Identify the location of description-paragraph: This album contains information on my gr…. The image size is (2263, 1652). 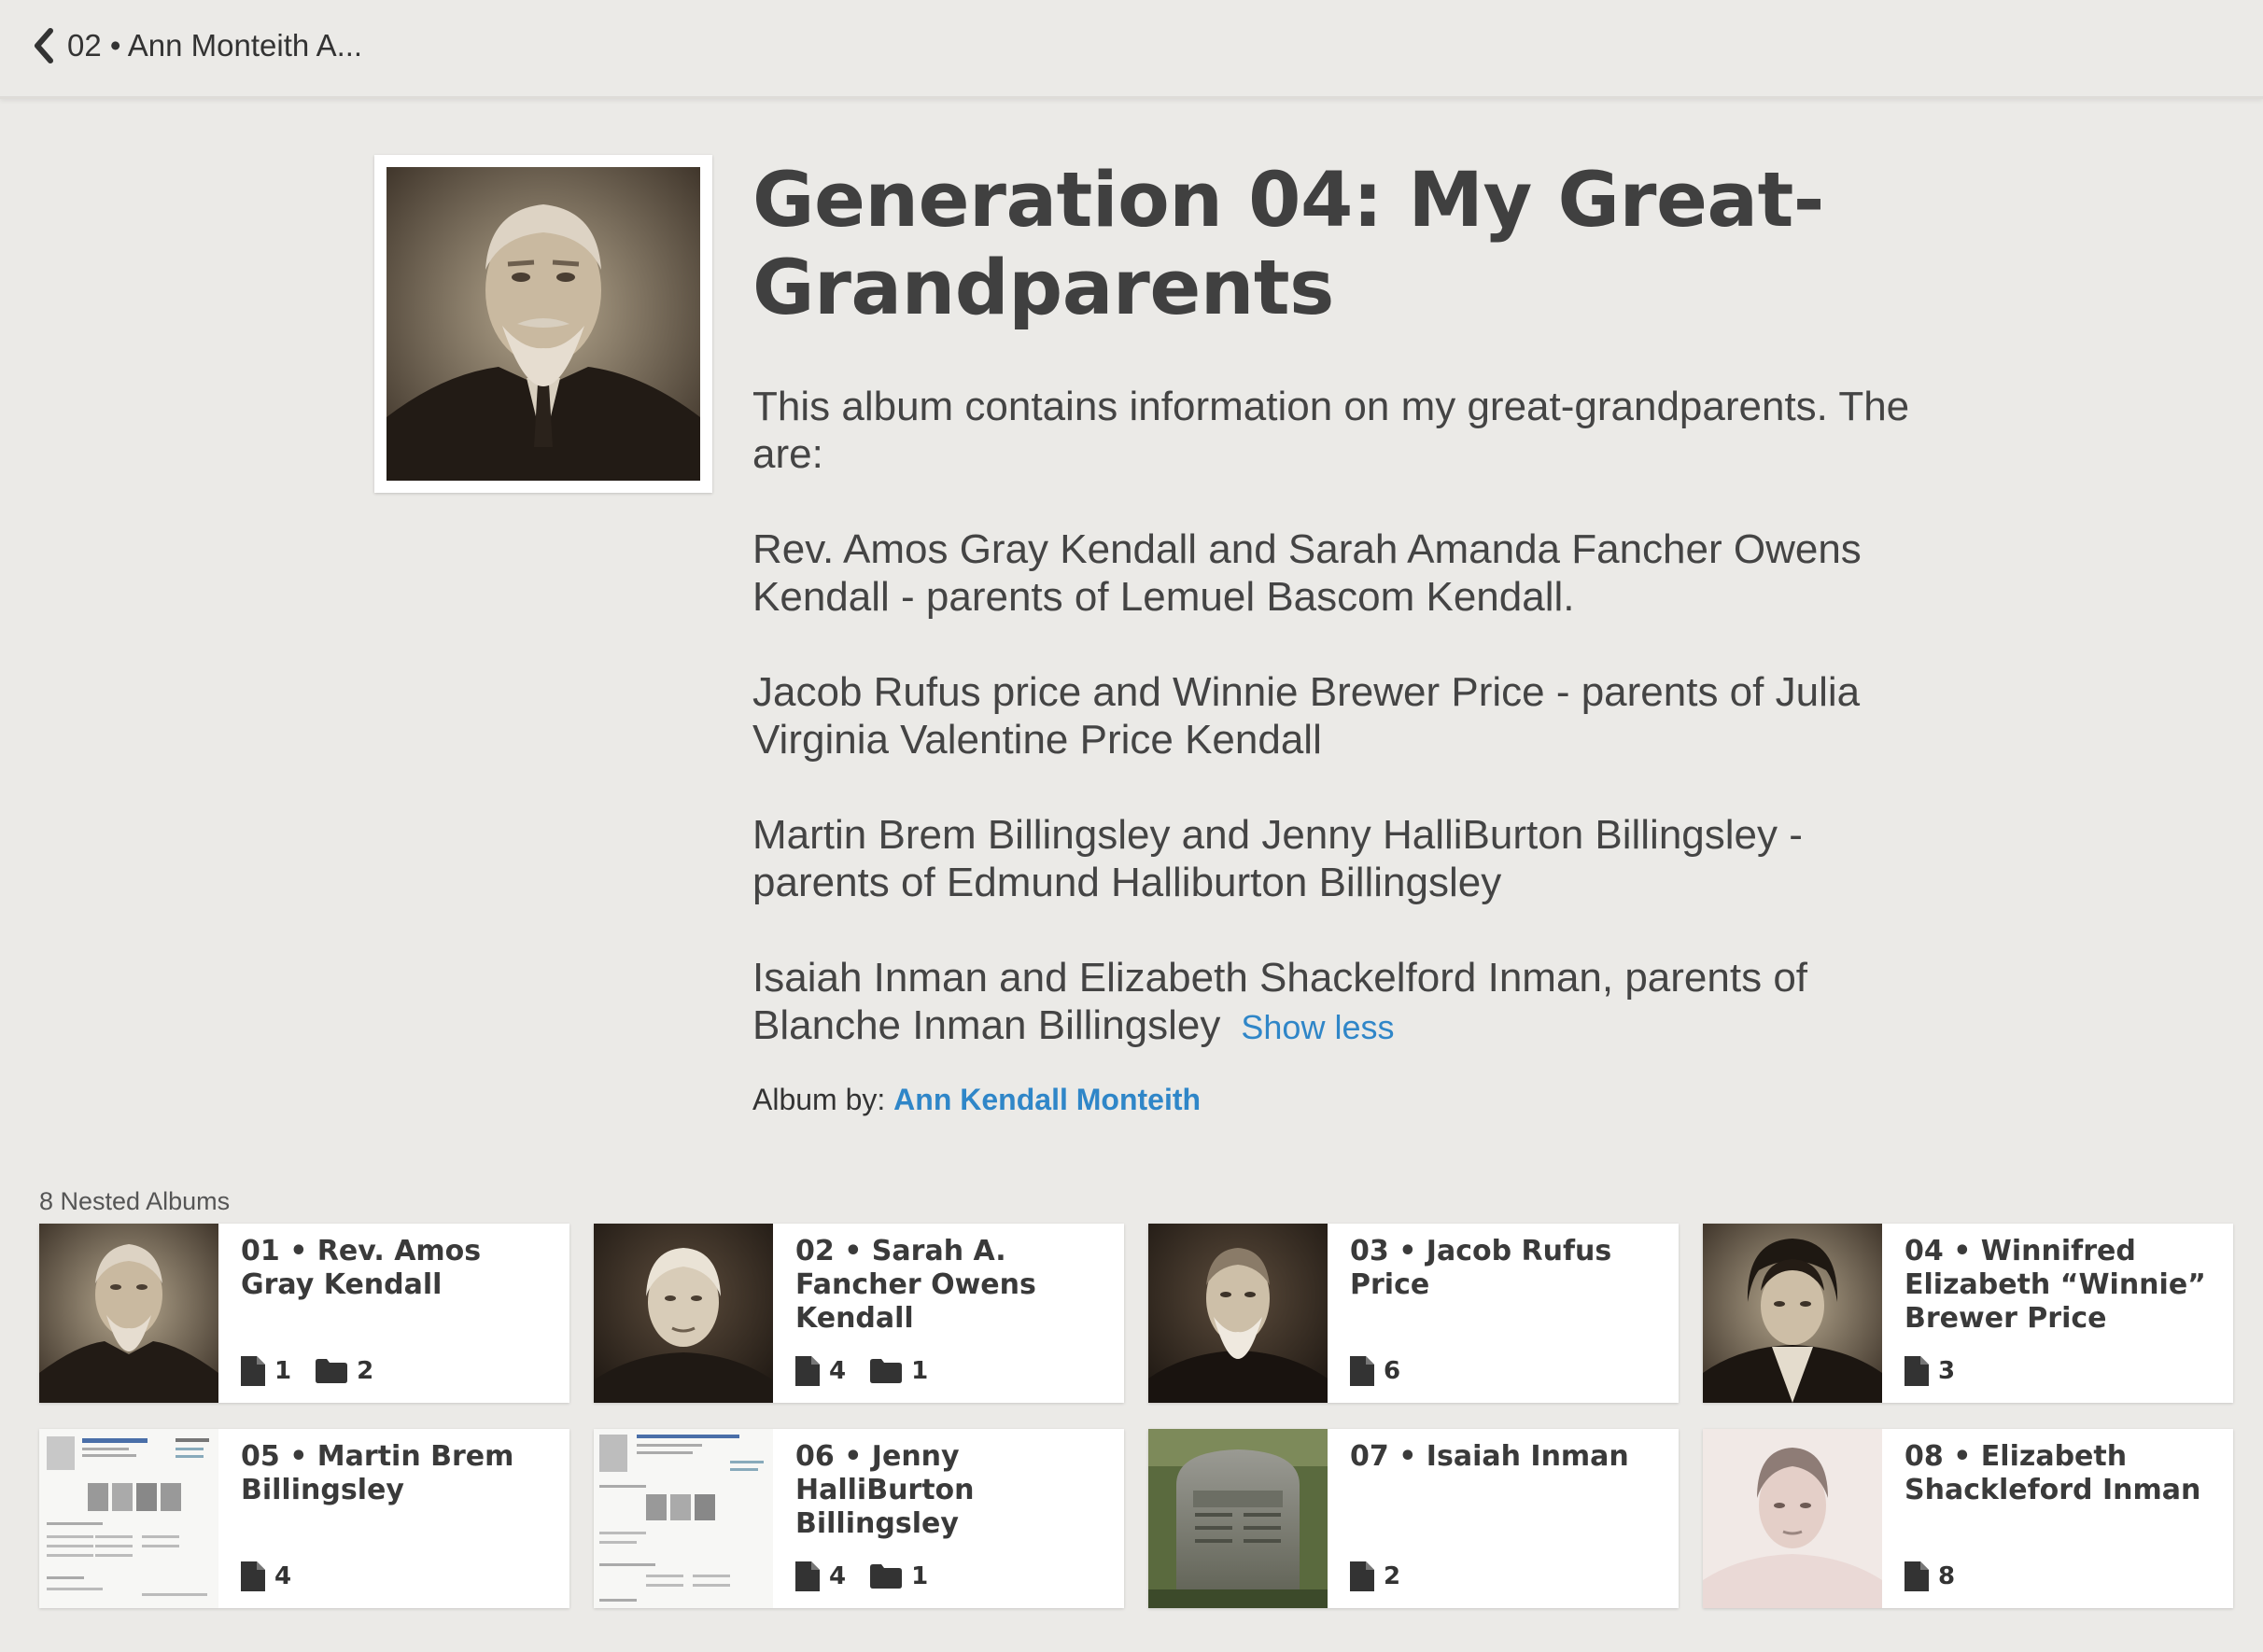
(1331, 430).